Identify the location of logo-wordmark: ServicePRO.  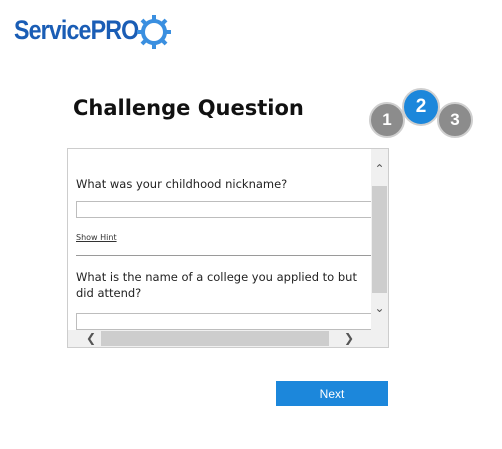
(77, 30).